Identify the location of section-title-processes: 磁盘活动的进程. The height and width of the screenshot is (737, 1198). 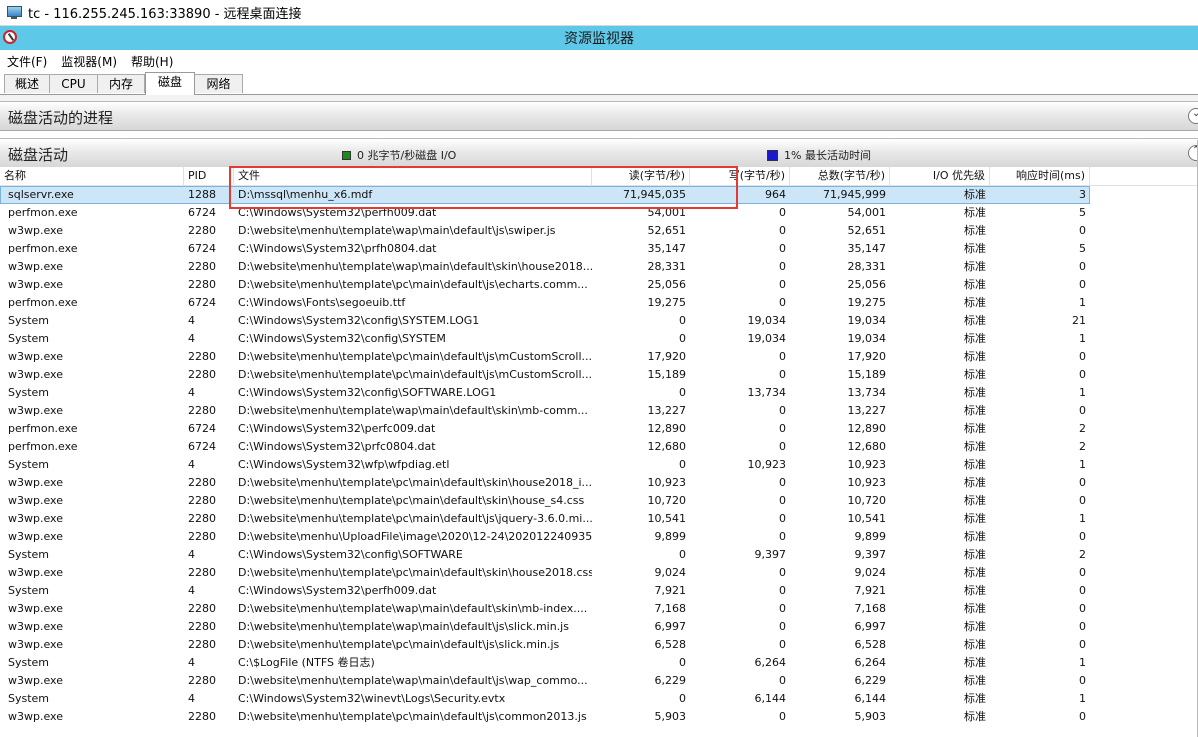
(61, 118).